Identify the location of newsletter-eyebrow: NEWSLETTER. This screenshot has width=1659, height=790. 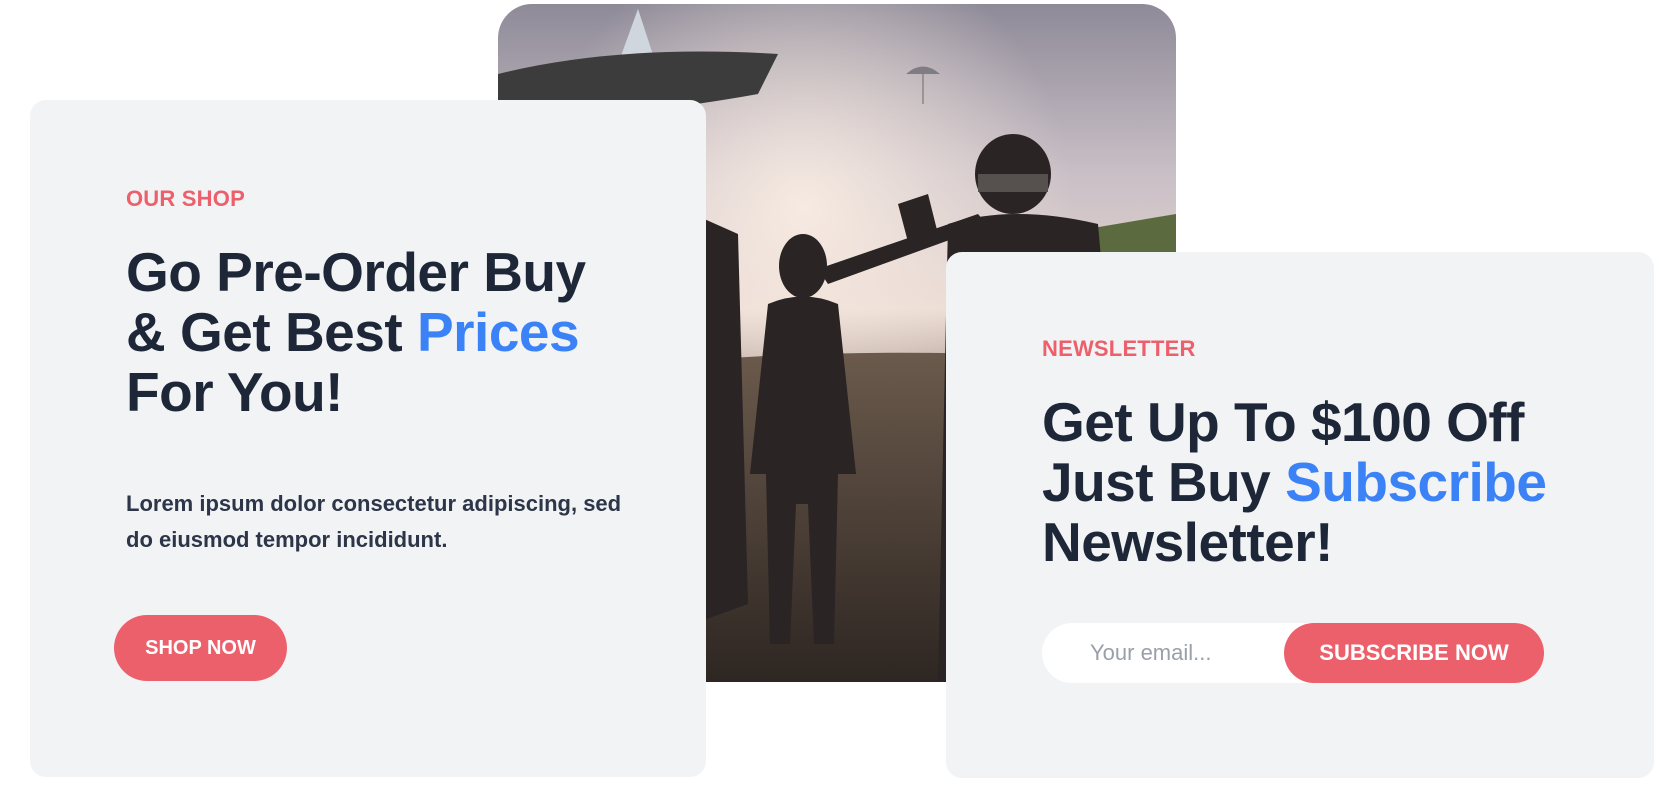
(1119, 348).